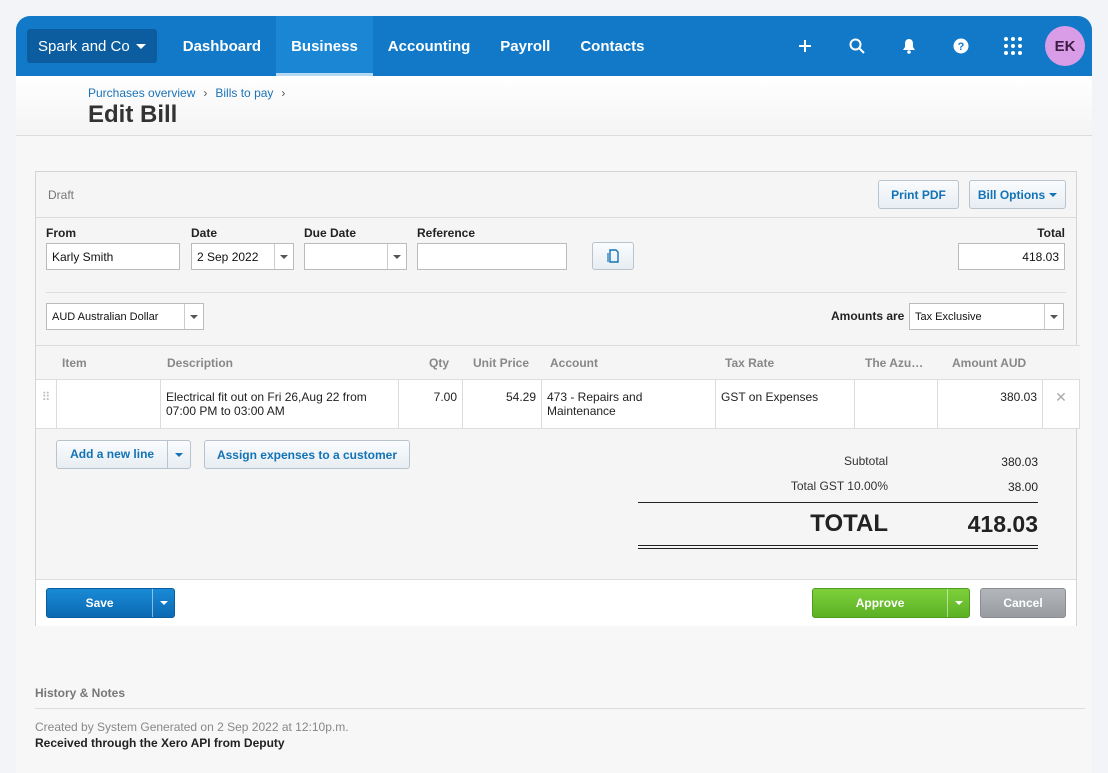 The width and height of the screenshot is (1108, 773). What do you see at coordinates (918, 194) in the screenshot?
I see `print-pdf-button: Print PDF` at bounding box center [918, 194].